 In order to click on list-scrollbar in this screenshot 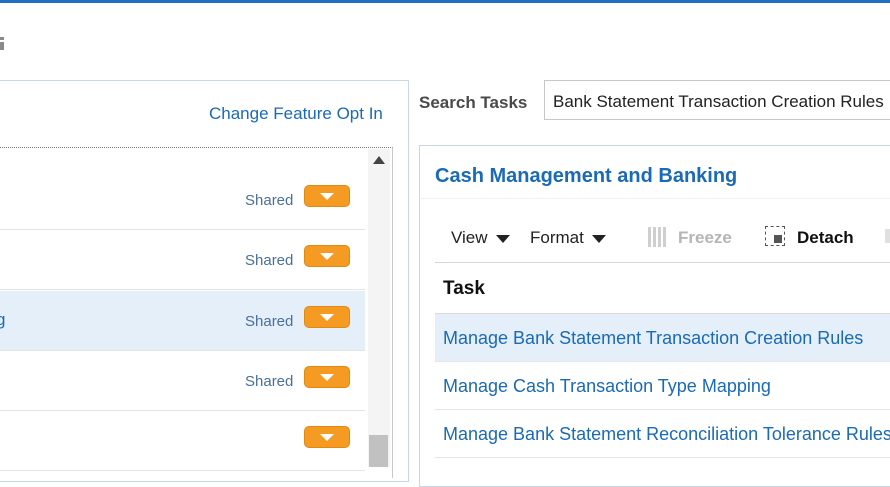, I will do `click(379, 308)`.